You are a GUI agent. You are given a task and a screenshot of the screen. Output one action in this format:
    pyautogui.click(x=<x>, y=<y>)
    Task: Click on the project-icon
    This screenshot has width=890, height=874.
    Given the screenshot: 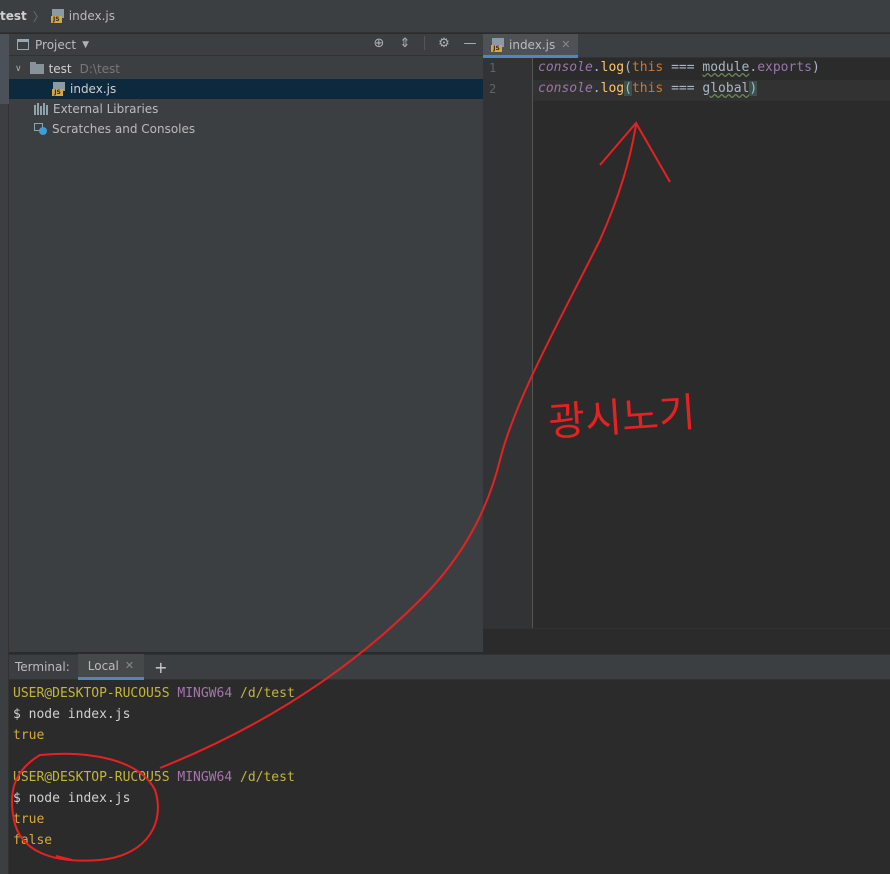 What is the action you would take?
    pyautogui.click(x=23, y=44)
    